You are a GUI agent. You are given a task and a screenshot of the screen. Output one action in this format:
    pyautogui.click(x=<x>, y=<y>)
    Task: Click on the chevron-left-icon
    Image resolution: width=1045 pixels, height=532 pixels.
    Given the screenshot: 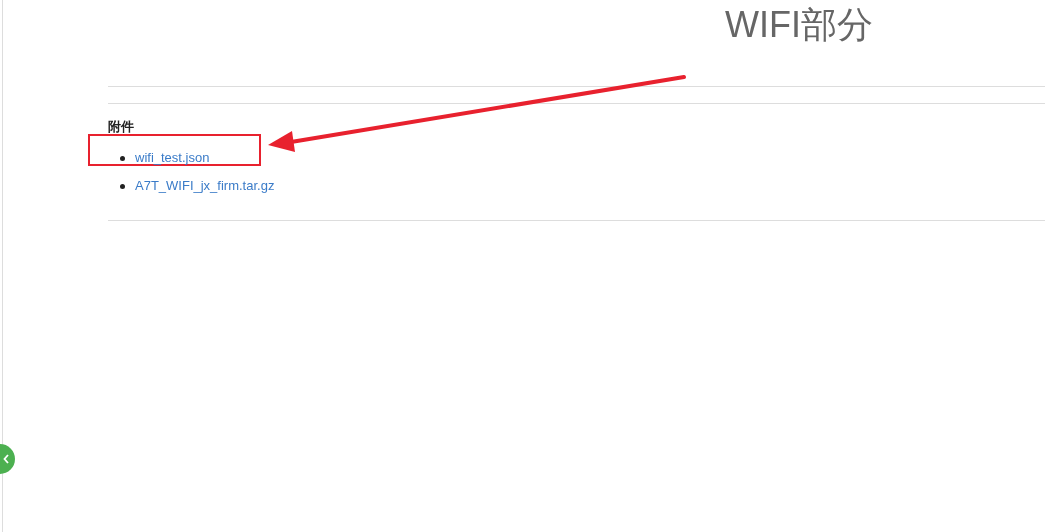 What is the action you would take?
    pyautogui.click(x=6, y=459)
    